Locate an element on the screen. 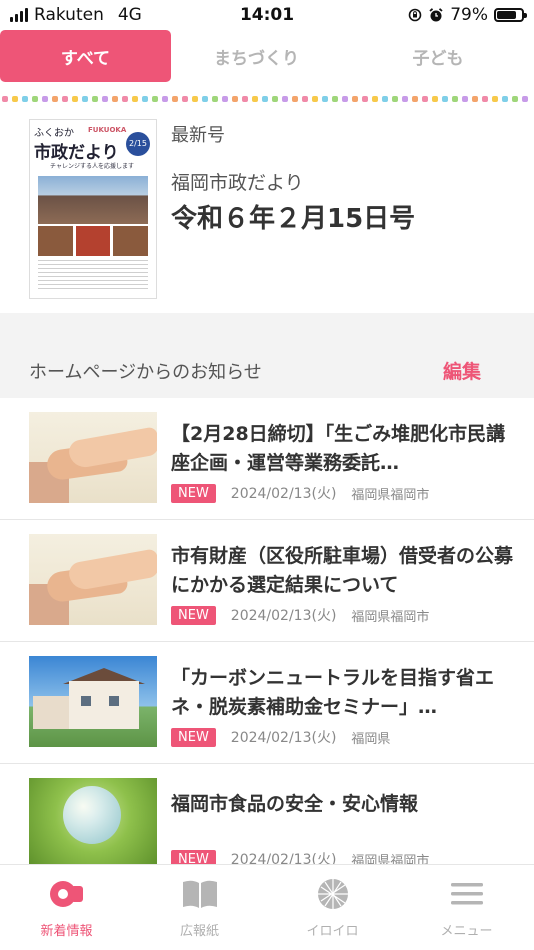  alarm-icon is located at coordinates (436, 15).